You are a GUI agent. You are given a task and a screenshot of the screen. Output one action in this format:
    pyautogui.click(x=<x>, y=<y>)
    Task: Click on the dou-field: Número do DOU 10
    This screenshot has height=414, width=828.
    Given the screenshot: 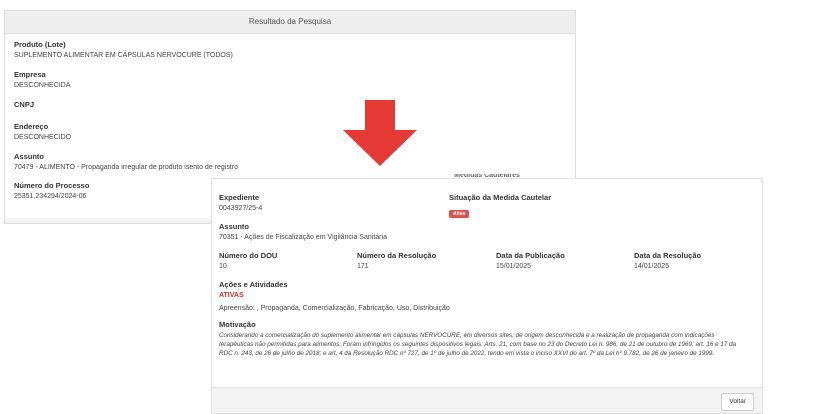 What is the action you would take?
    pyautogui.click(x=248, y=260)
    